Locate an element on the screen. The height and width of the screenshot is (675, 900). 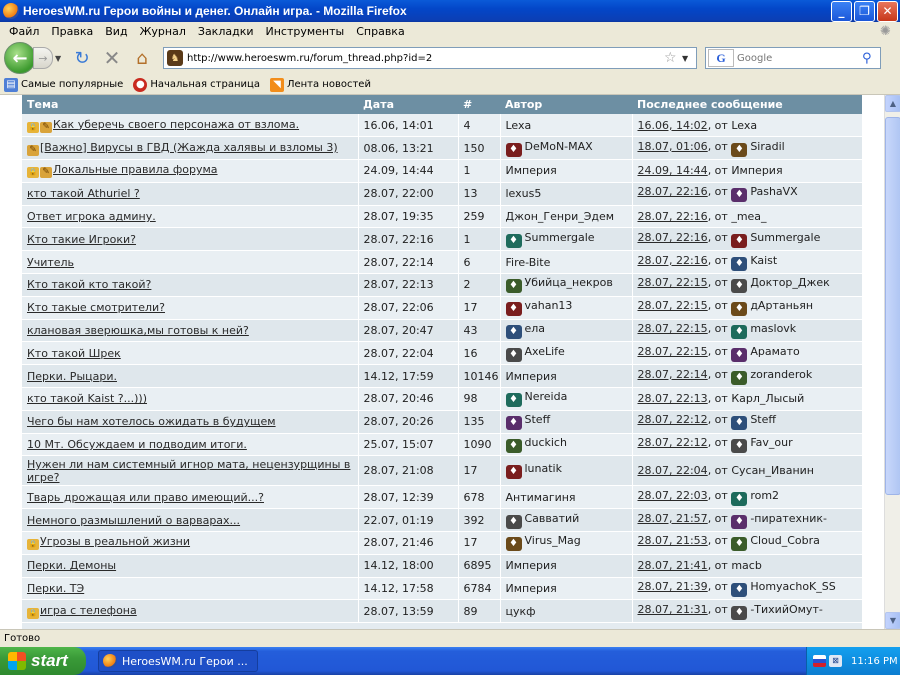
last-message-link: 16.06, 14:02 is located at coordinates (673, 125).